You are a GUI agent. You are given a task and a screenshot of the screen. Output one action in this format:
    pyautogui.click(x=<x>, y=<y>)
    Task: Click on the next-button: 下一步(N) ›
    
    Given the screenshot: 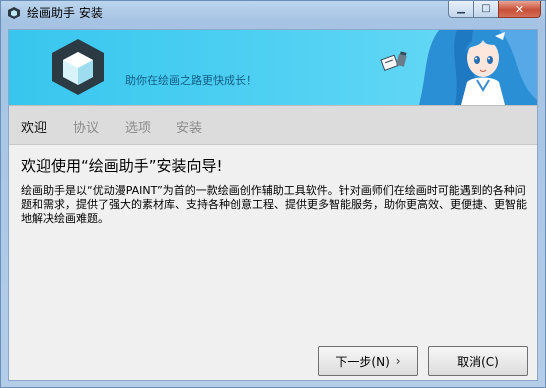 What is the action you would take?
    pyautogui.click(x=368, y=361)
    